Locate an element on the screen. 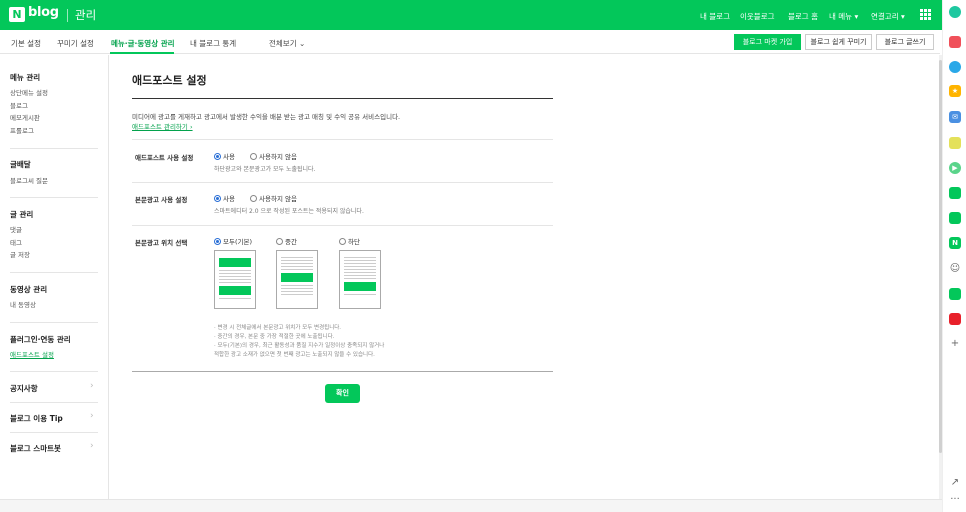 Image resolution: width=966 pixels, height=512 pixels. edge-icon is located at coordinates (955, 67).